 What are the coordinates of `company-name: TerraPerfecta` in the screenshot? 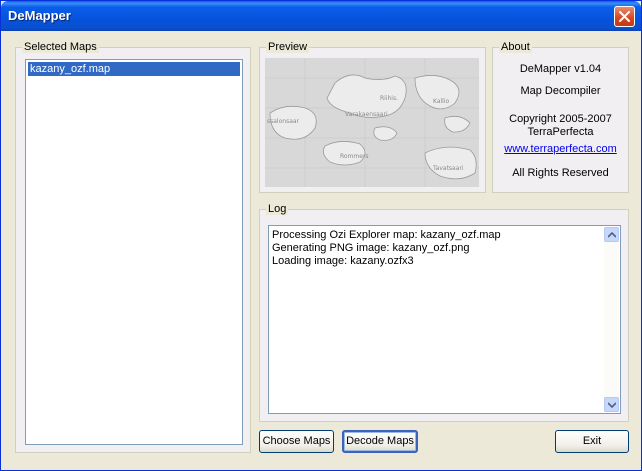 It's located at (560, 132).